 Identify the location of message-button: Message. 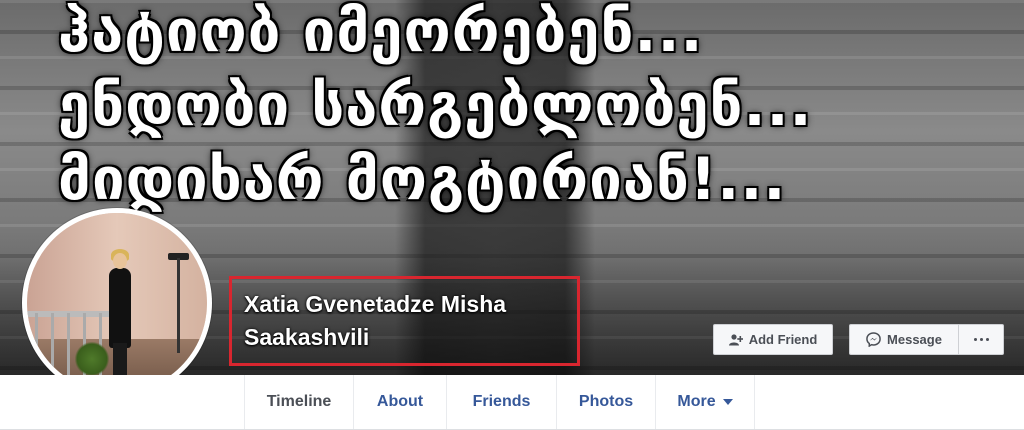
(904, 339).